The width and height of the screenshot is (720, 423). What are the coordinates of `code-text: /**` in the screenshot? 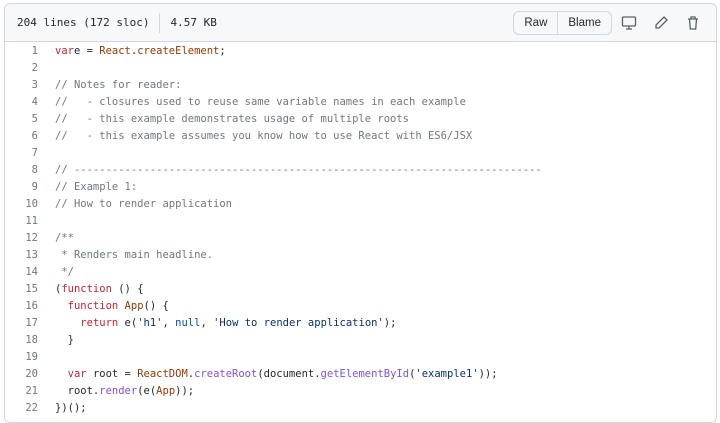 It's located at (64, 238).